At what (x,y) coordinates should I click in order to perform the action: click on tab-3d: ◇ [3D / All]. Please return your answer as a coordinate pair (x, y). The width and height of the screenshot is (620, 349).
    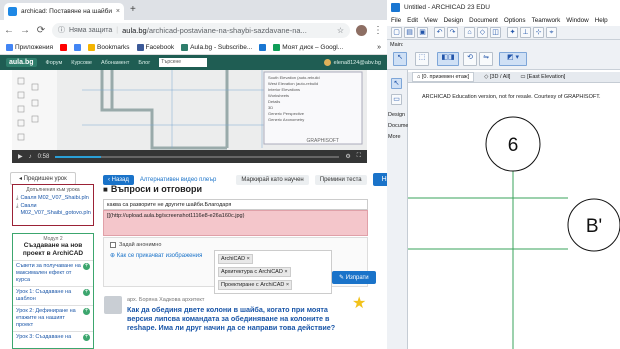
    Looking at the image, I should click on (497, 77).